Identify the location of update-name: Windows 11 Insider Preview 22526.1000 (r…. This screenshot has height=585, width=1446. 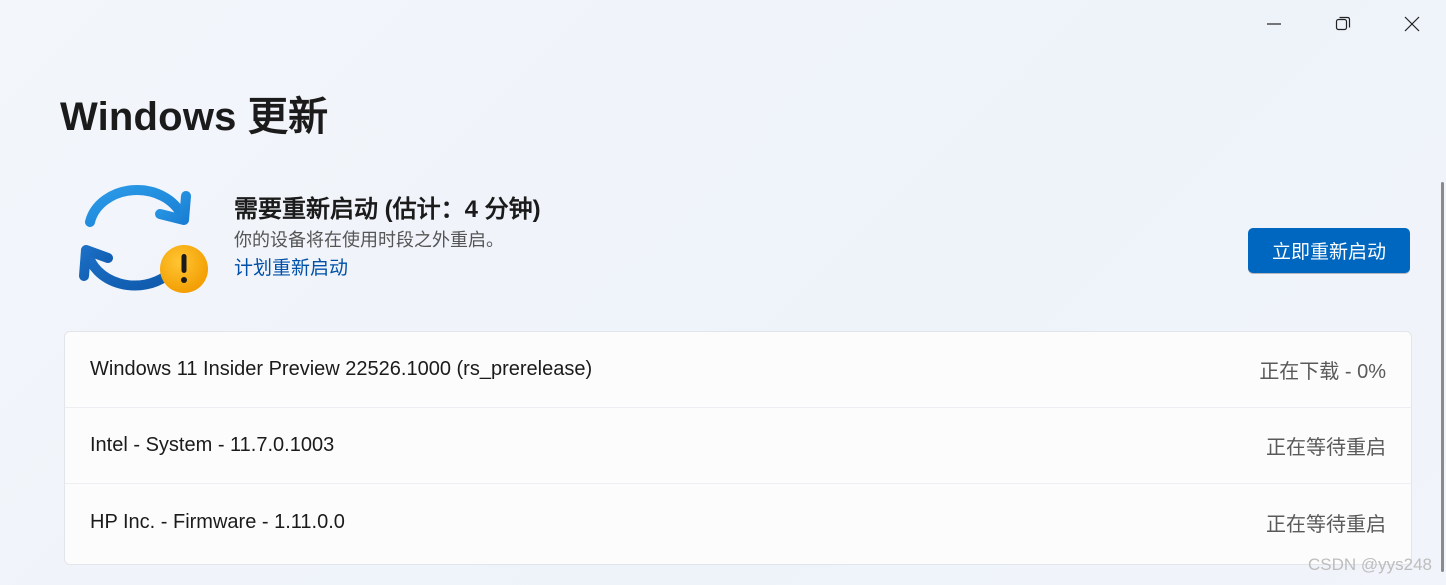
(341, 369).